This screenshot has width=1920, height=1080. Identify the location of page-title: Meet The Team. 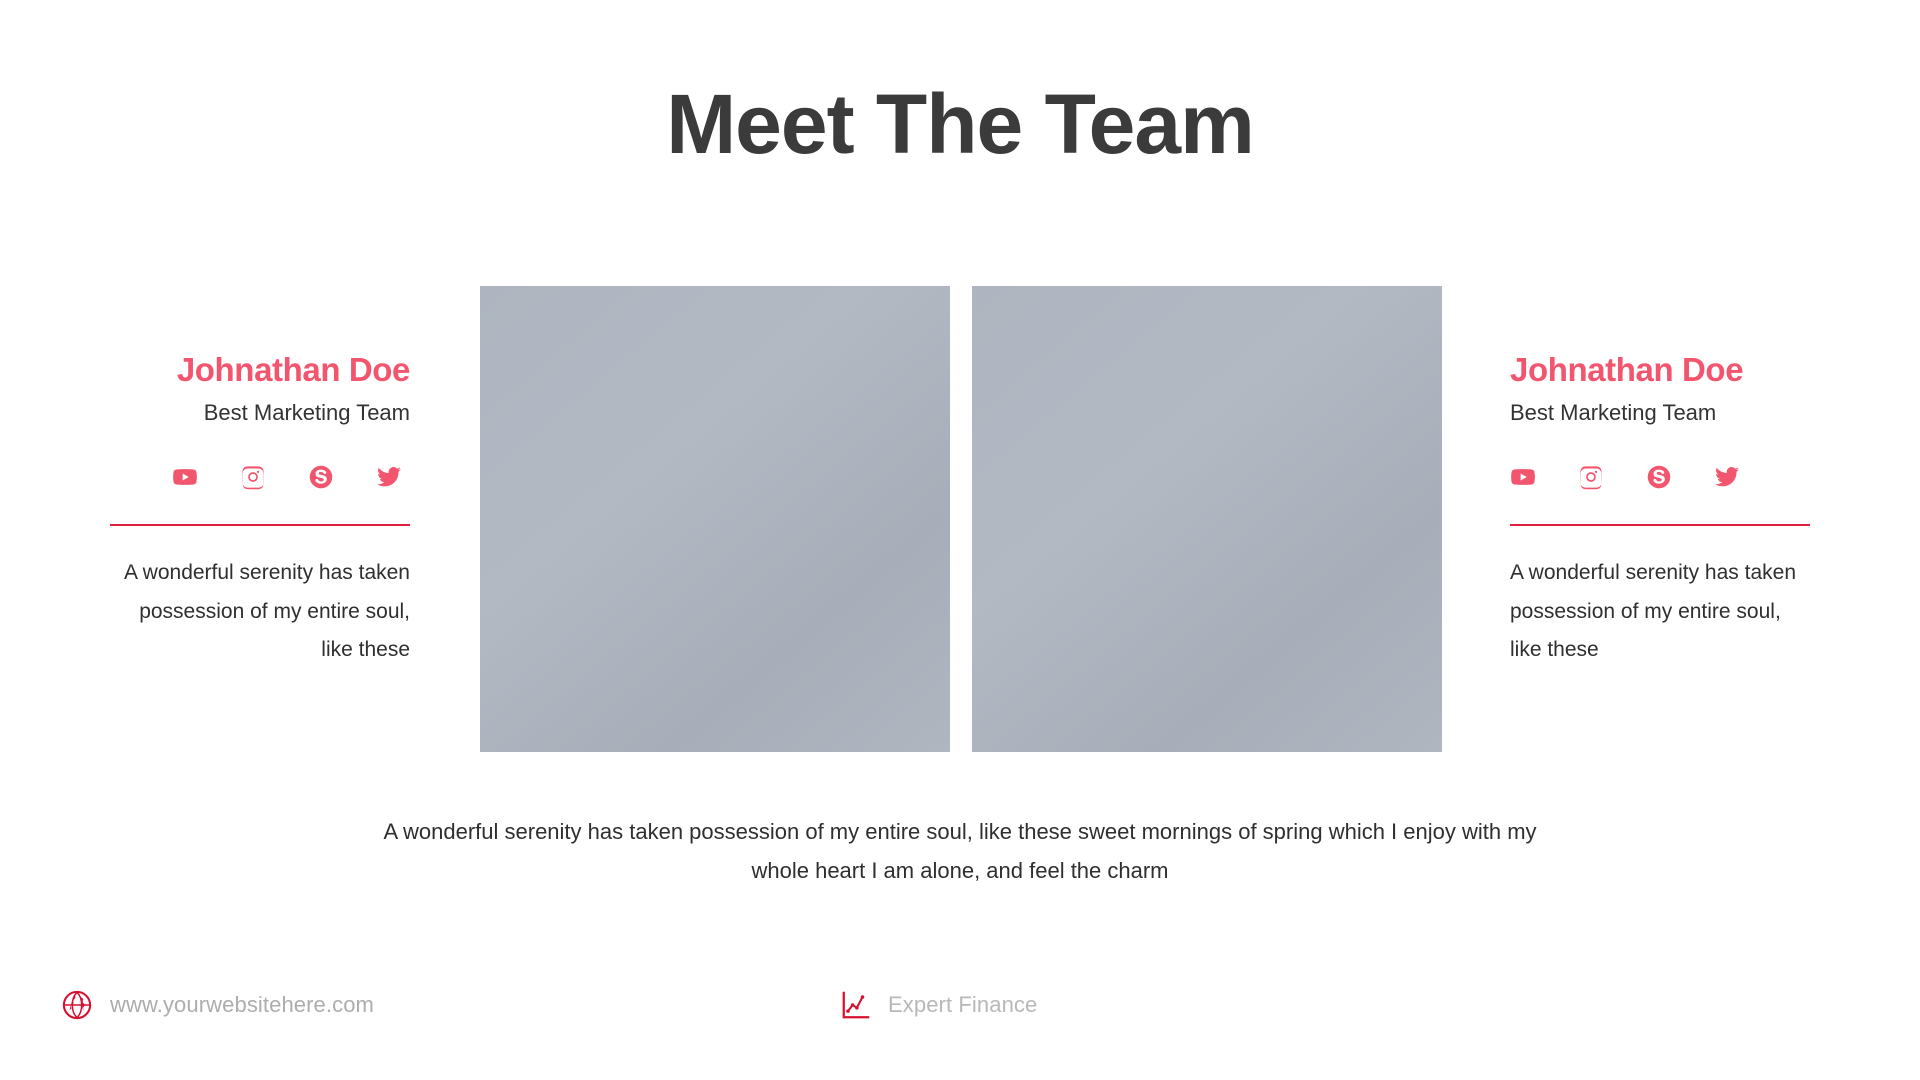
(960, 124).